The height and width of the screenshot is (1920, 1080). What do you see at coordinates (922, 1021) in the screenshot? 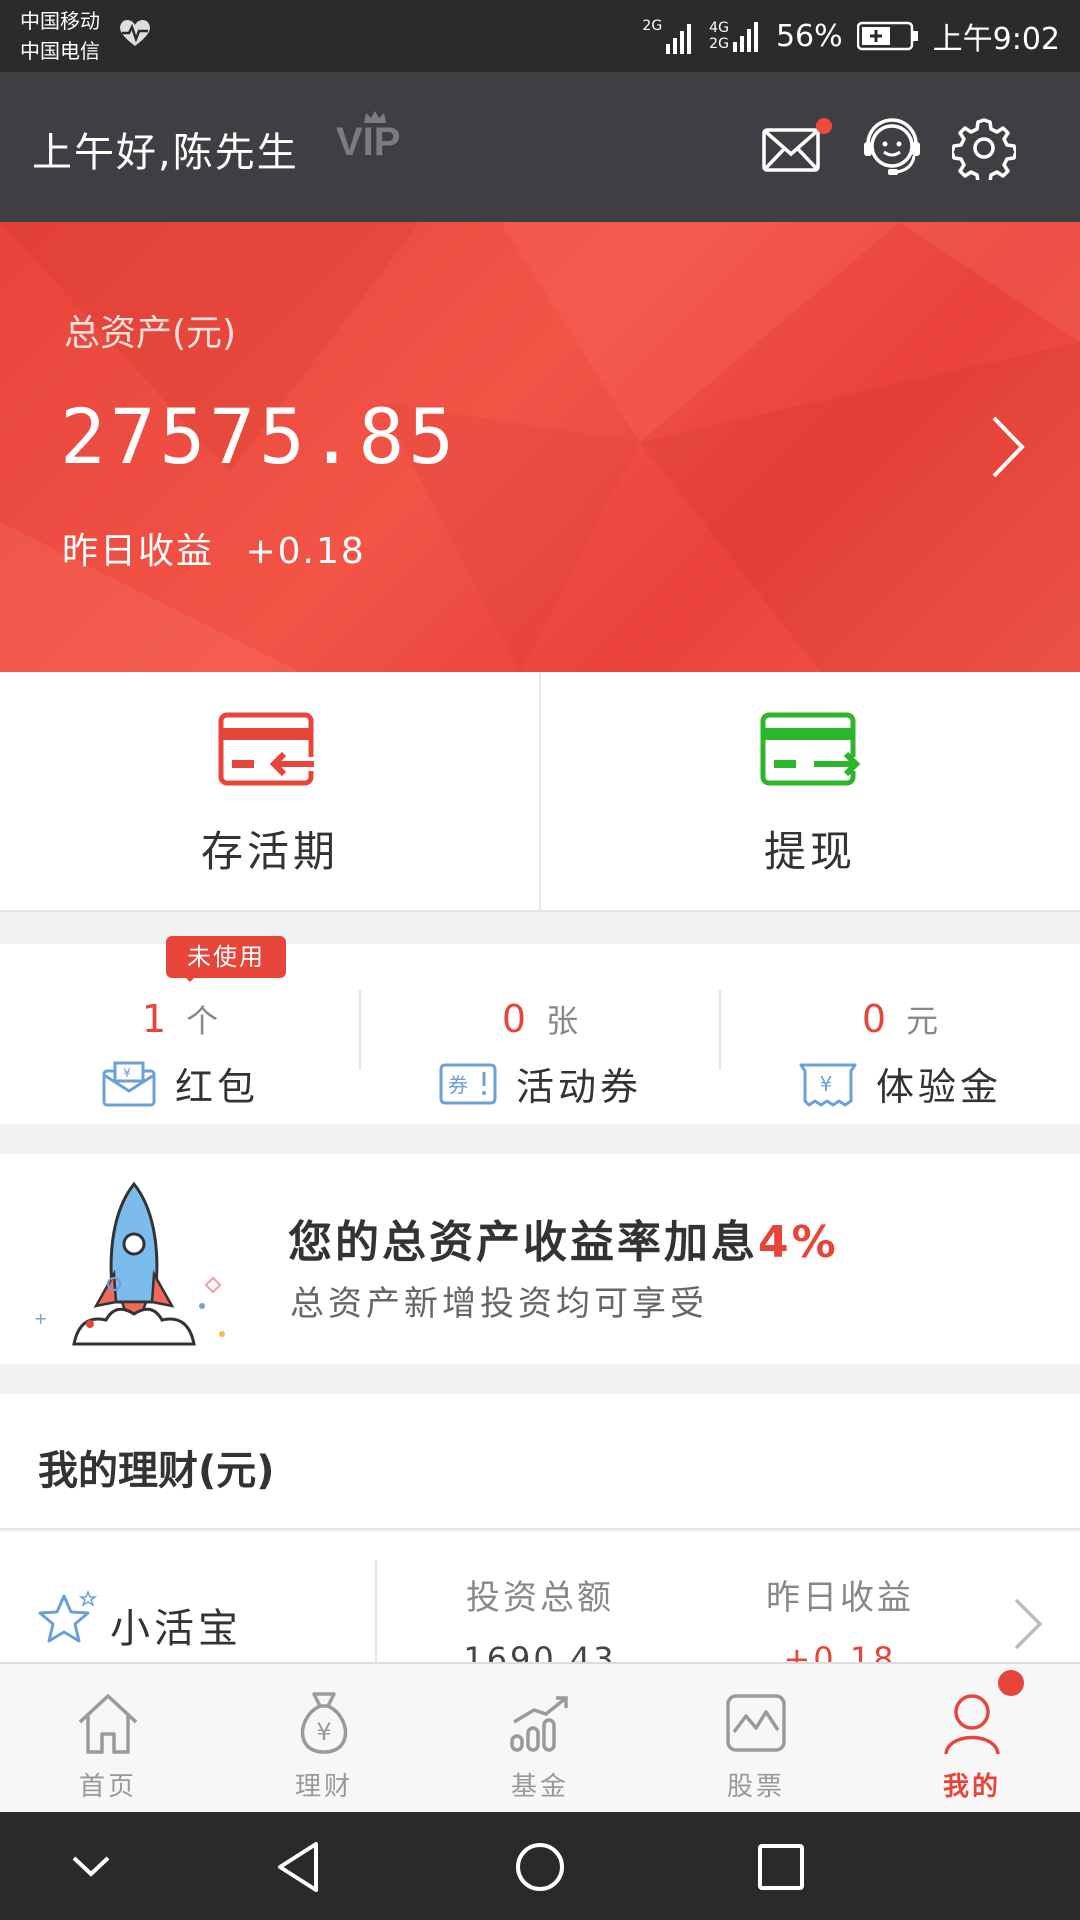
I see `trial-money-unit: 元` at bounding box center [922, 1021].